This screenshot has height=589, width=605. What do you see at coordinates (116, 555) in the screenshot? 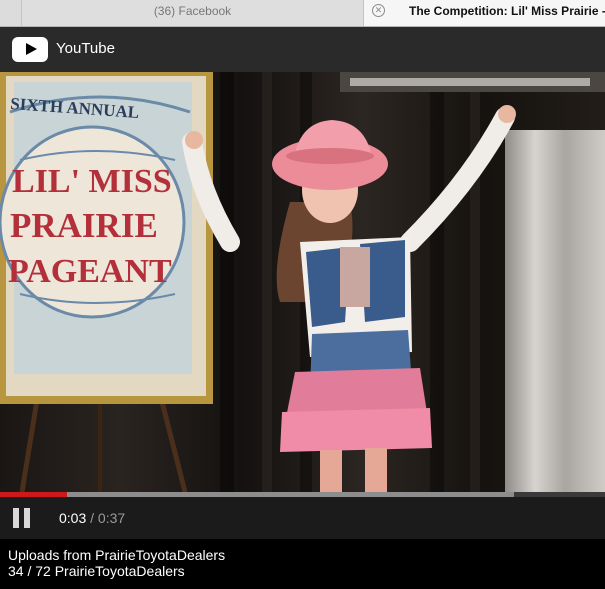
I see `playlist-title: Uploads from PrairieToyotaDealers` at bounding box center [116, 555].